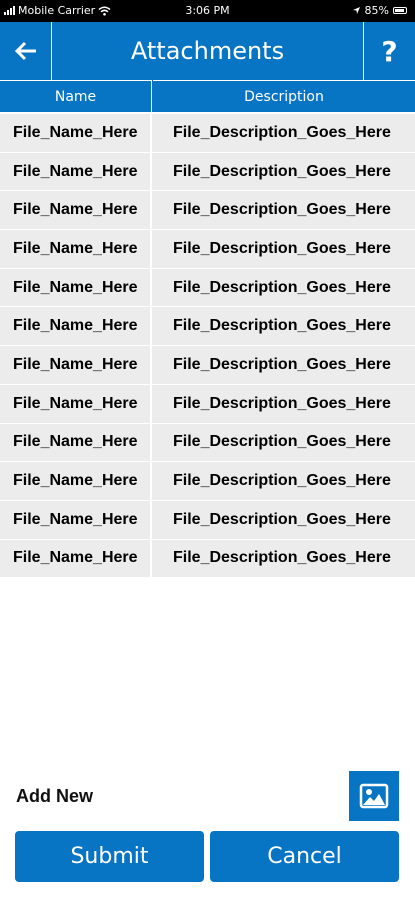 This screenshot has height=897, width=415. What do you see at coordinates (55, 796) in the screenshot?
I see `add-new-label: Add New` at bounding box center [55, 796].